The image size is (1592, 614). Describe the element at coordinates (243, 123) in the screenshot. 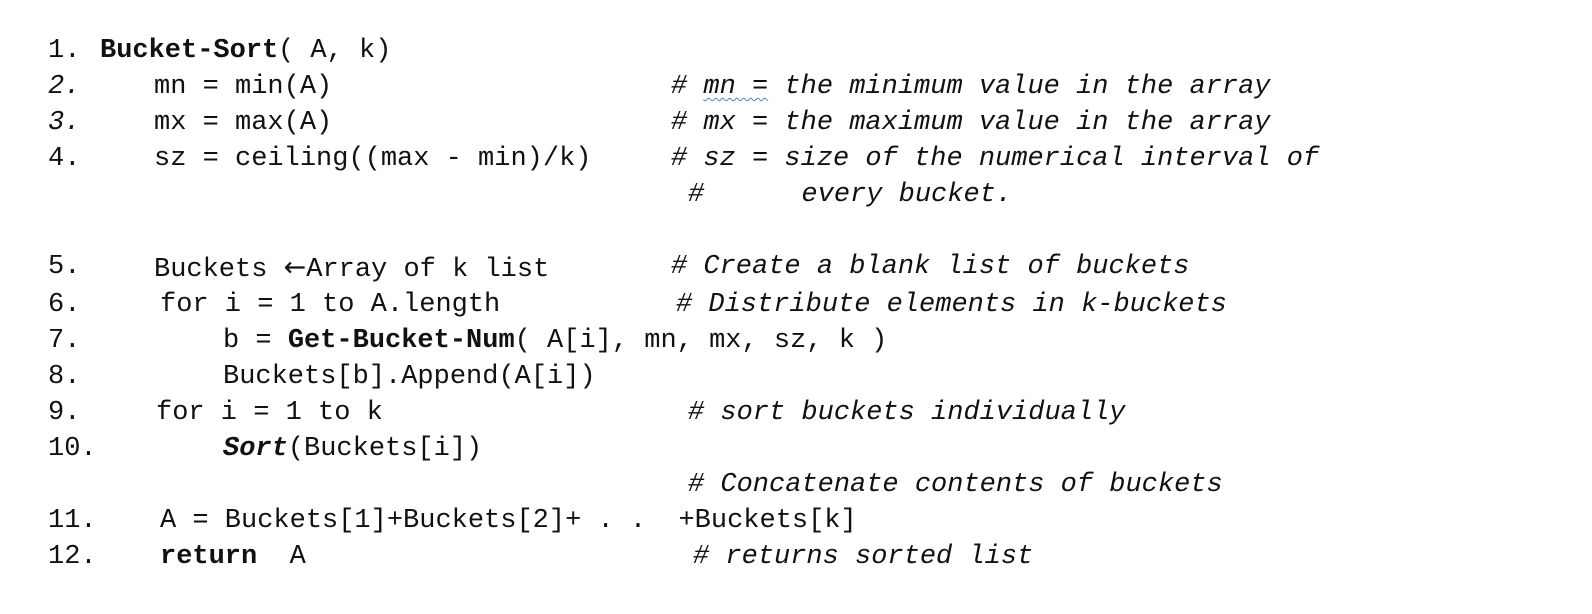

I see `code-text: mx = max(A)` at that location.